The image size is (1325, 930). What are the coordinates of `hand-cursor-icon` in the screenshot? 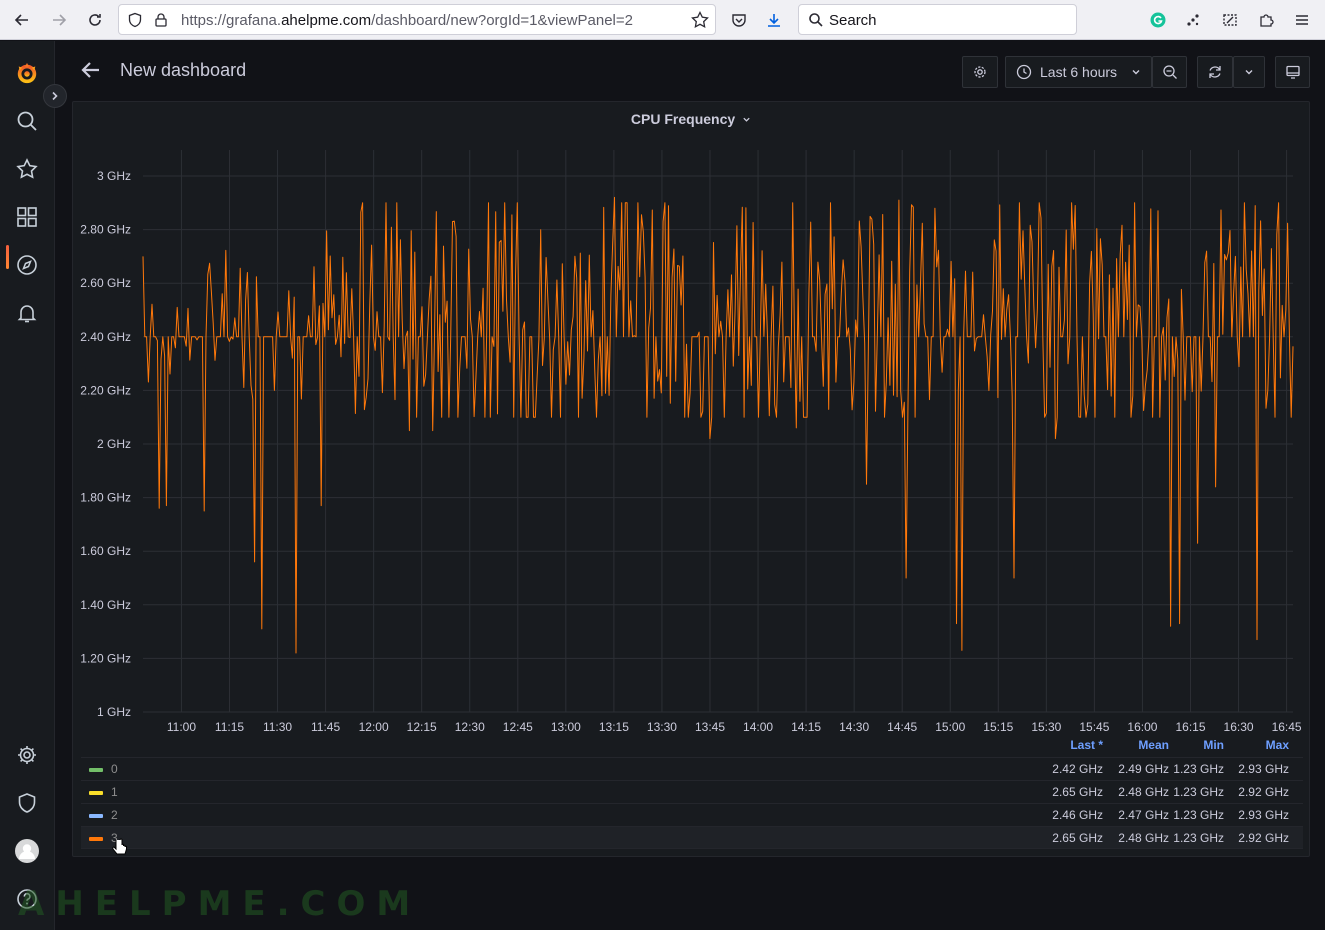 It's located at (119, 846).